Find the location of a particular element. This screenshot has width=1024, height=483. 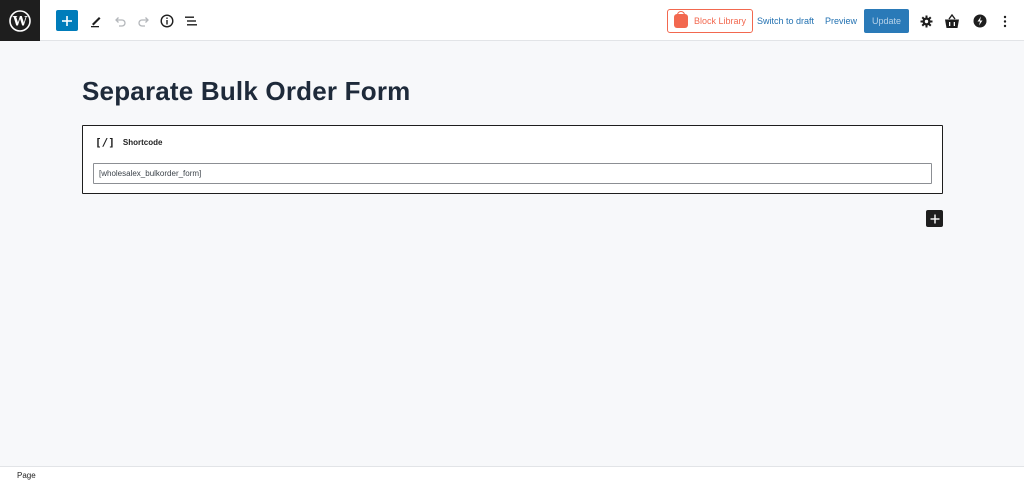

tools-button is located at coordinates (96, 20).